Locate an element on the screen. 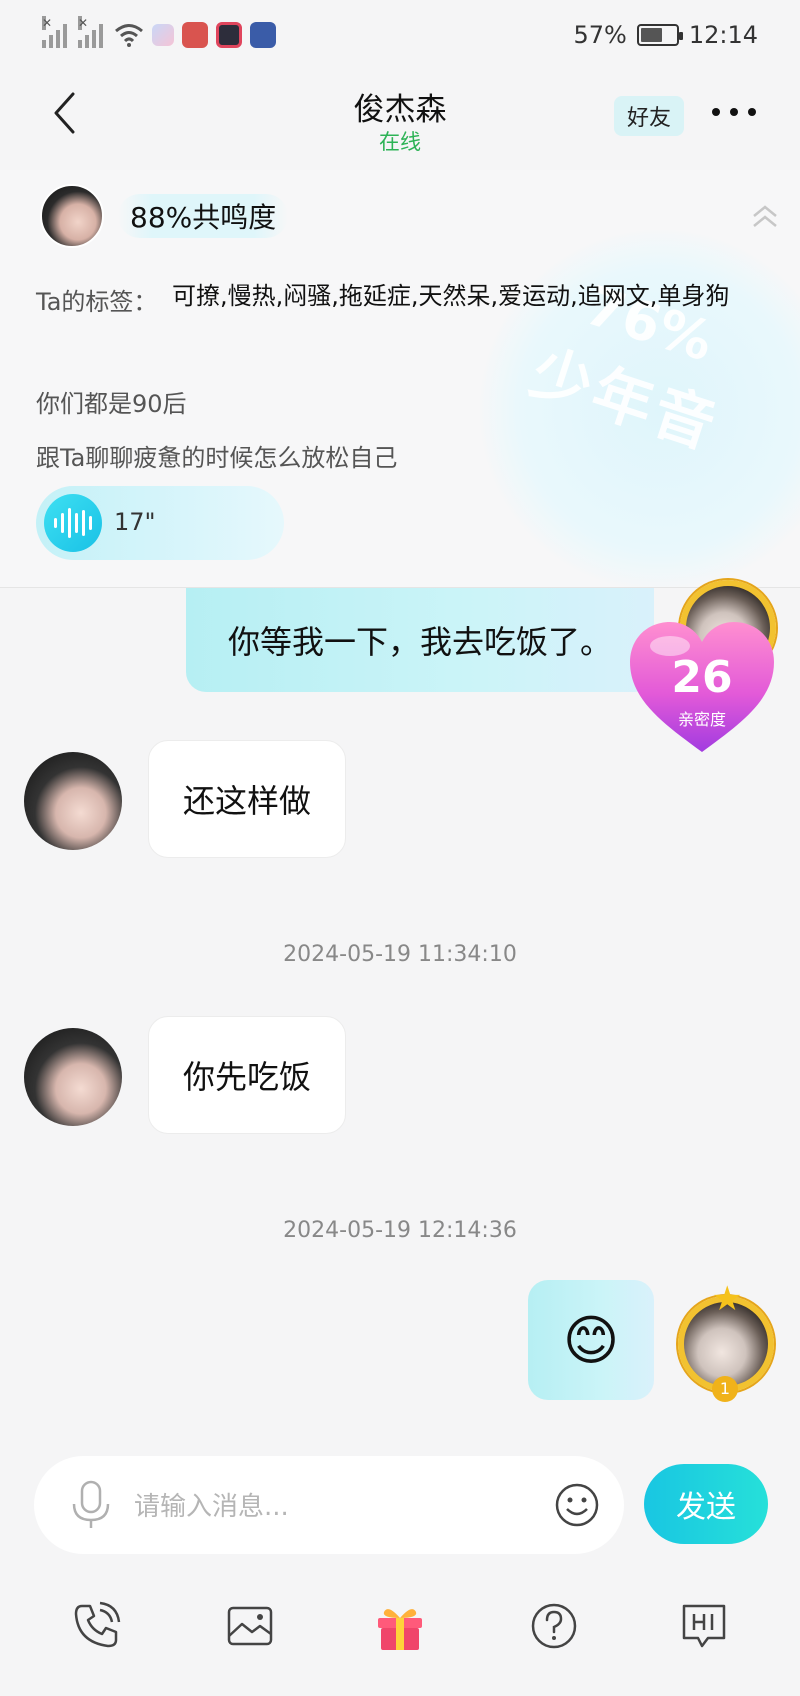  chat-header: 俊杰森 在线 好友 is located at coordinates (400, 116).